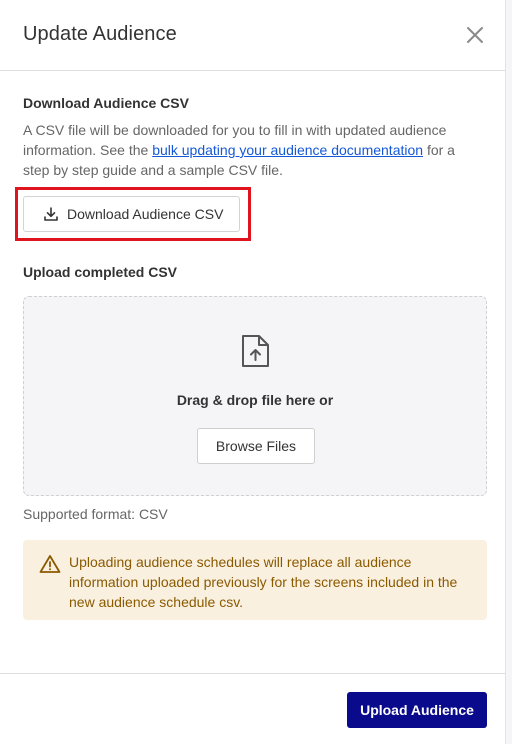 This screenshot has width=512, height=744. Describe the element at coordinates (255, 400) in the screenshot. I see `drag-drop-text: Drag & drop file here or` at that location.